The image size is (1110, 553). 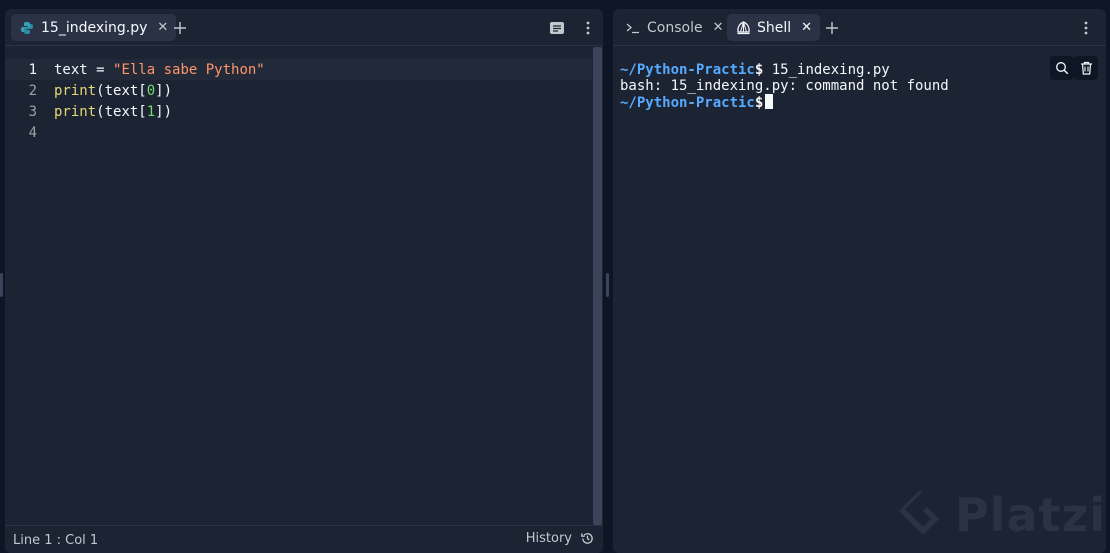 I want to click on code-line: 2 print(text[0]), so click(x=298, y=90).